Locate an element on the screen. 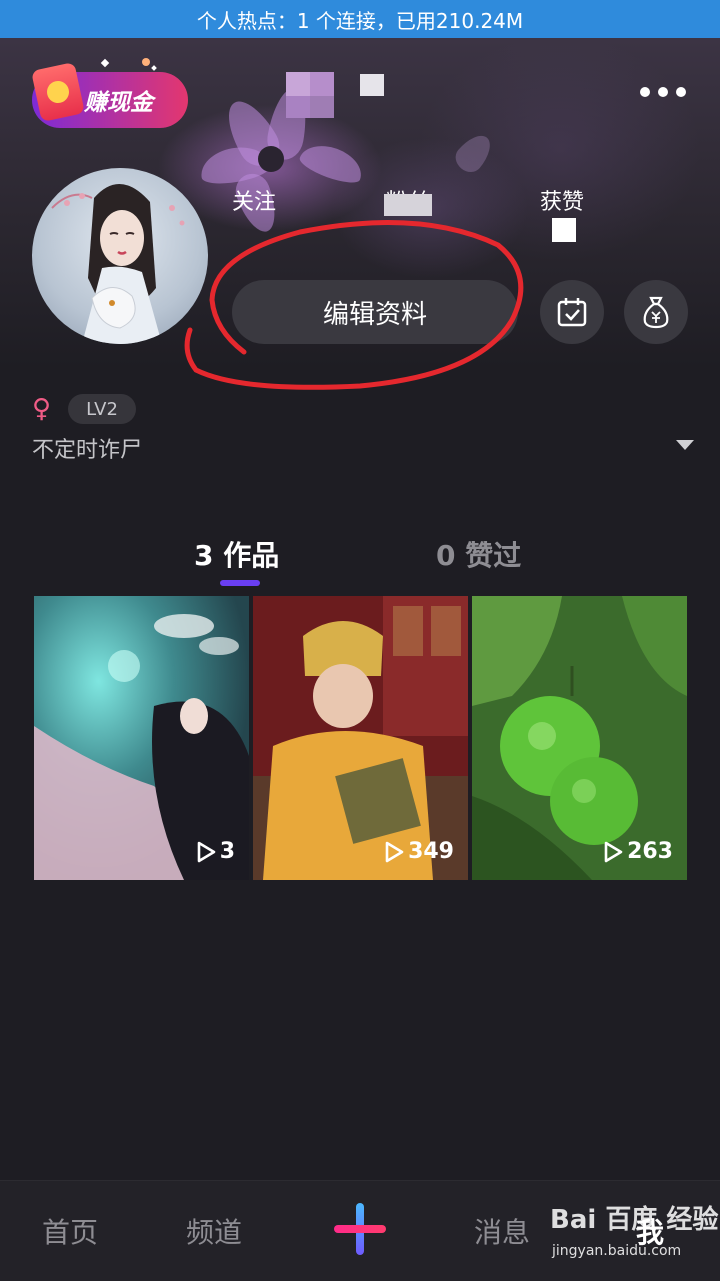 The image size is (720, 1281). play-count-1: 3 is located at coordinates (216, 851).